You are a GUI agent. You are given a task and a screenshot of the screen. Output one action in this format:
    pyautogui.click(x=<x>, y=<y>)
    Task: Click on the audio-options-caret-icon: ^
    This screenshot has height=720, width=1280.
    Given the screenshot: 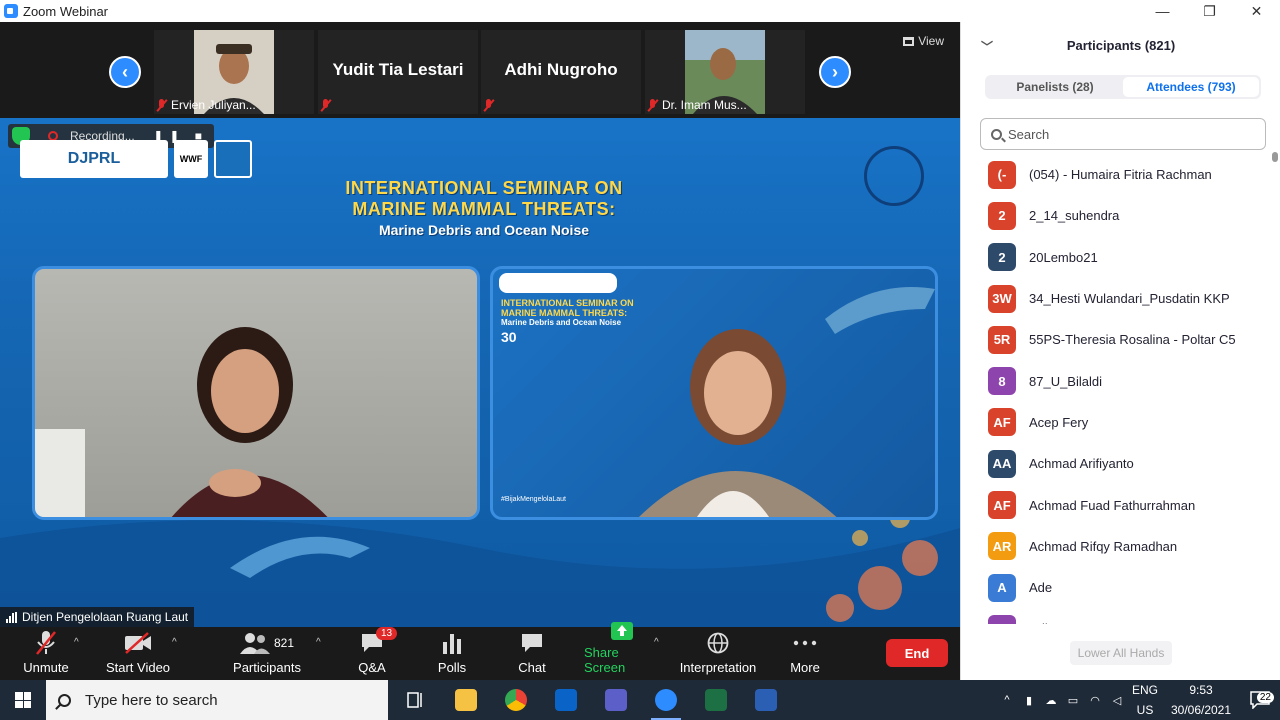 What is the action you would take?
    pyautogui.click(x=76, y=642)
    